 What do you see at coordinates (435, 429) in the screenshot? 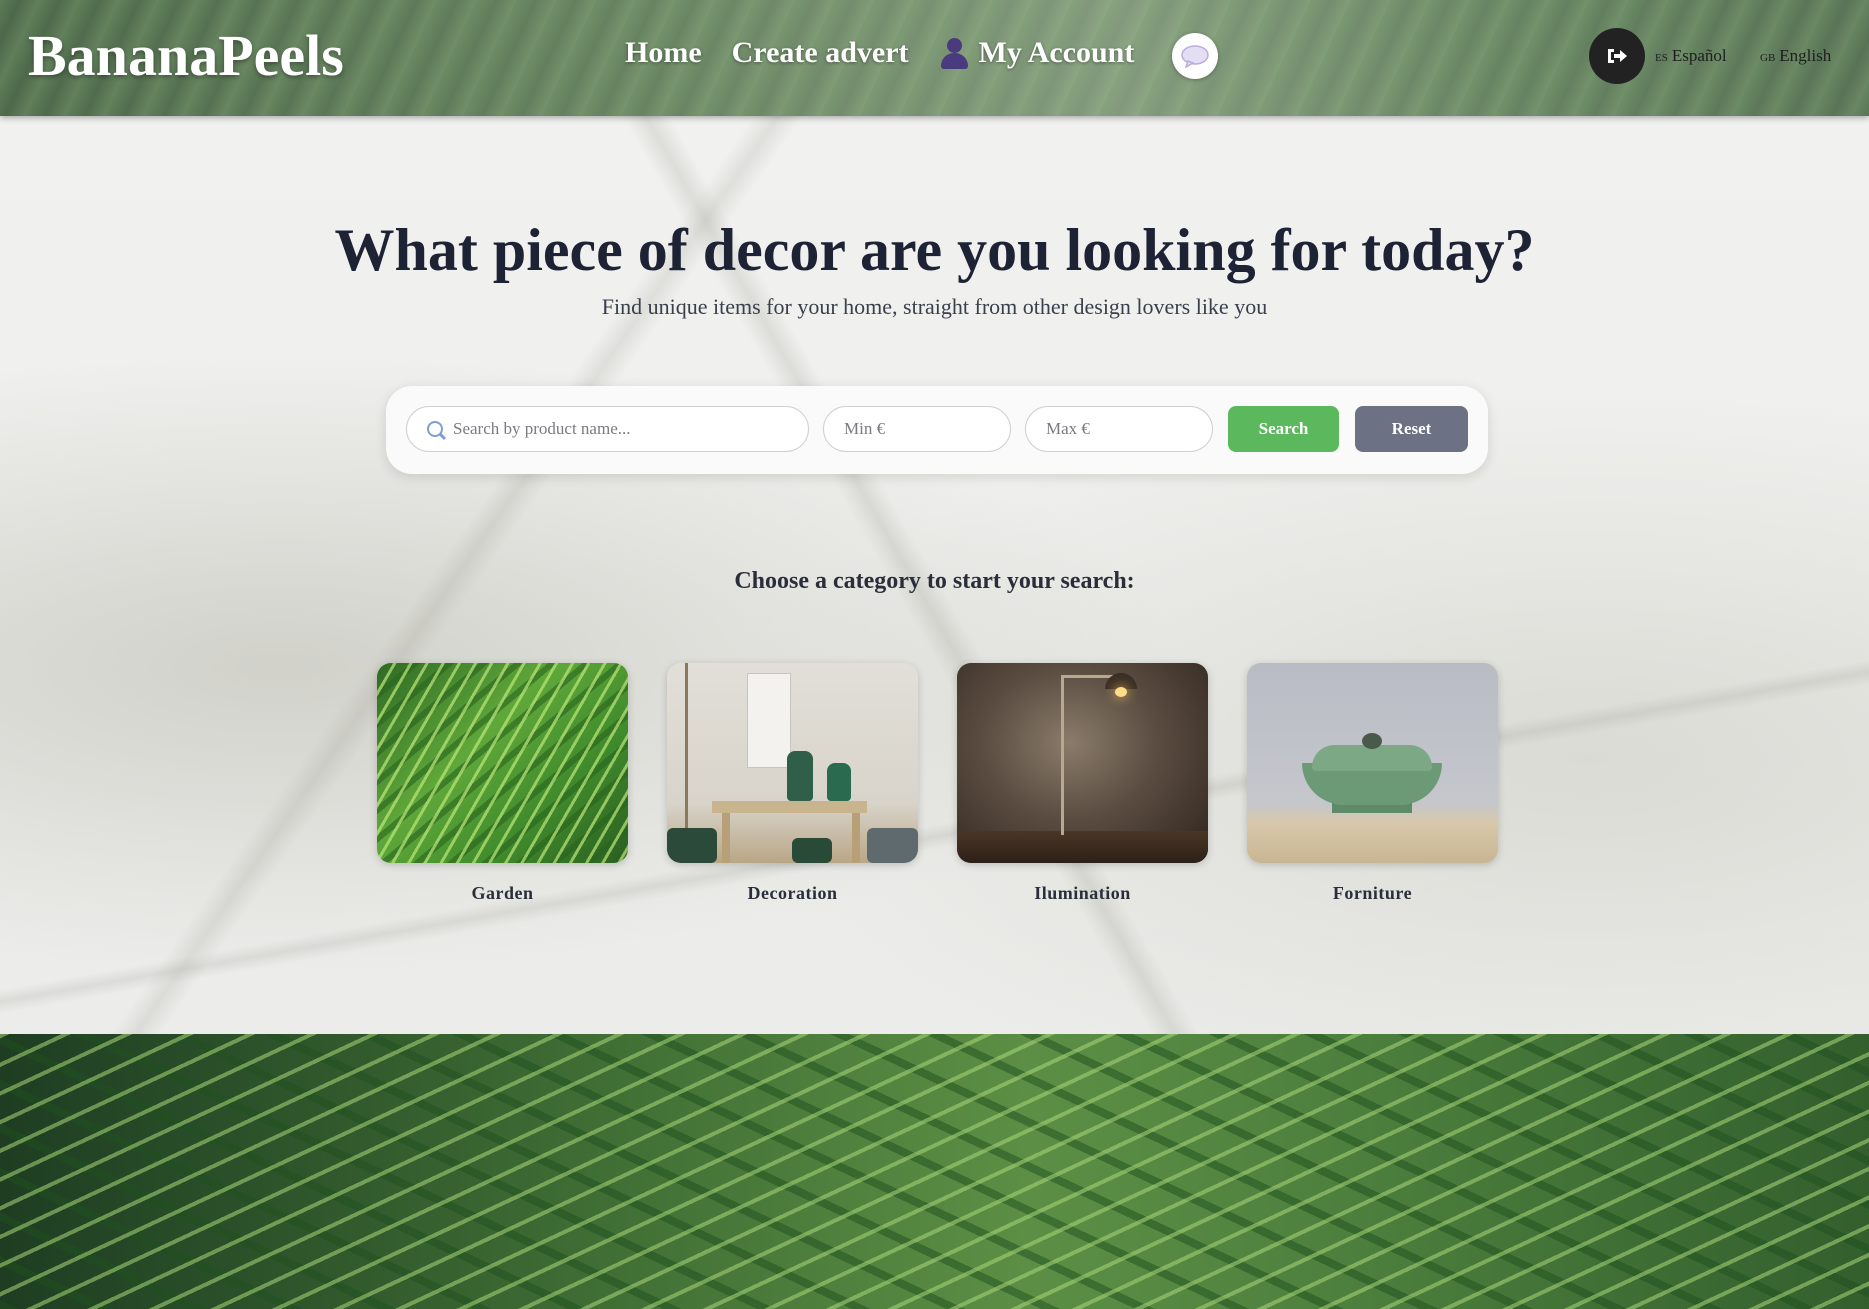
I see `search-icon` at bounding box center [435, 429].